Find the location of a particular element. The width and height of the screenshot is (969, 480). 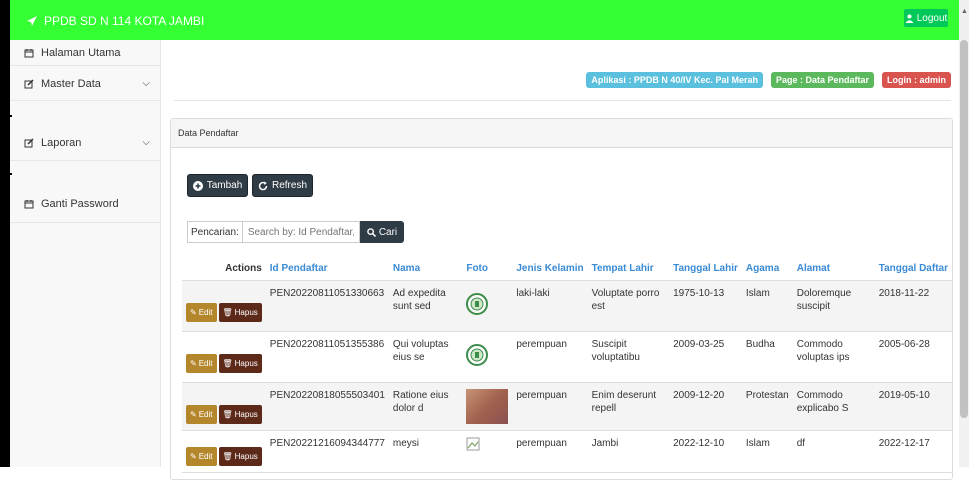

cell-id: PEN20220818055503401 is located at coordinates (327, 406).